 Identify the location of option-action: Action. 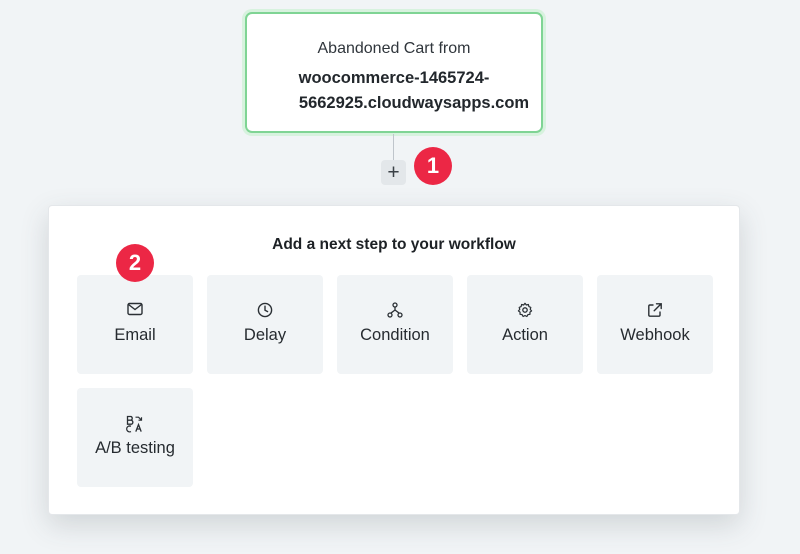
(525, 324).